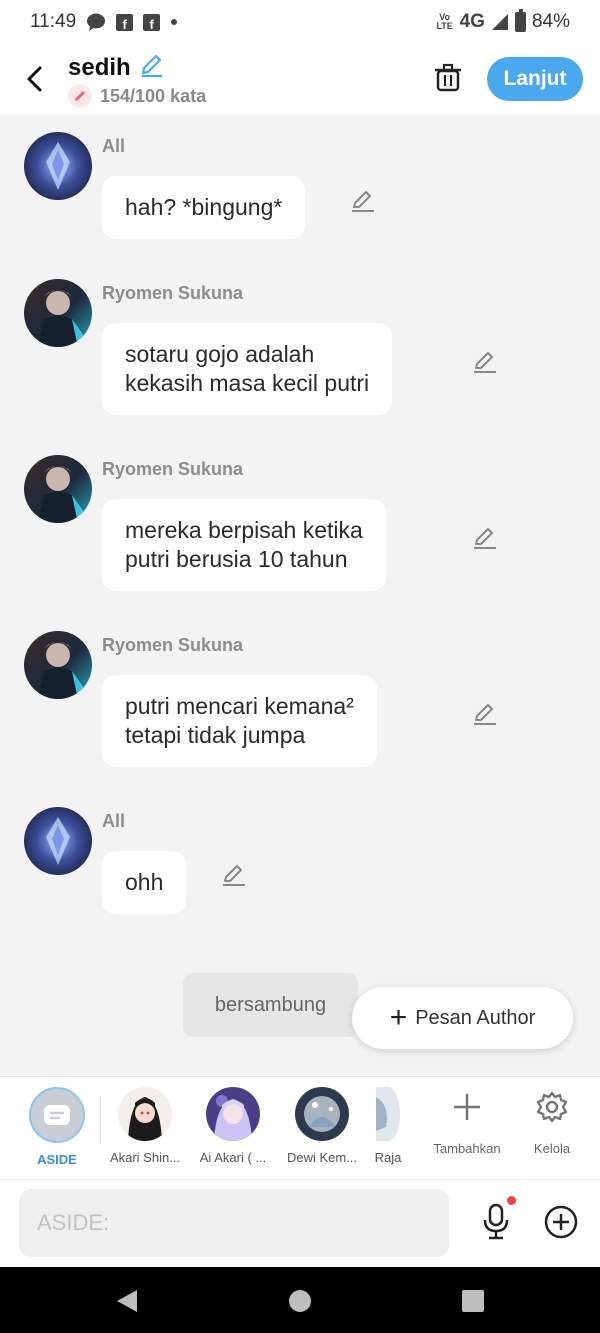 The image size is (600, 1333). I want to click on back-button, so click(35, 79).